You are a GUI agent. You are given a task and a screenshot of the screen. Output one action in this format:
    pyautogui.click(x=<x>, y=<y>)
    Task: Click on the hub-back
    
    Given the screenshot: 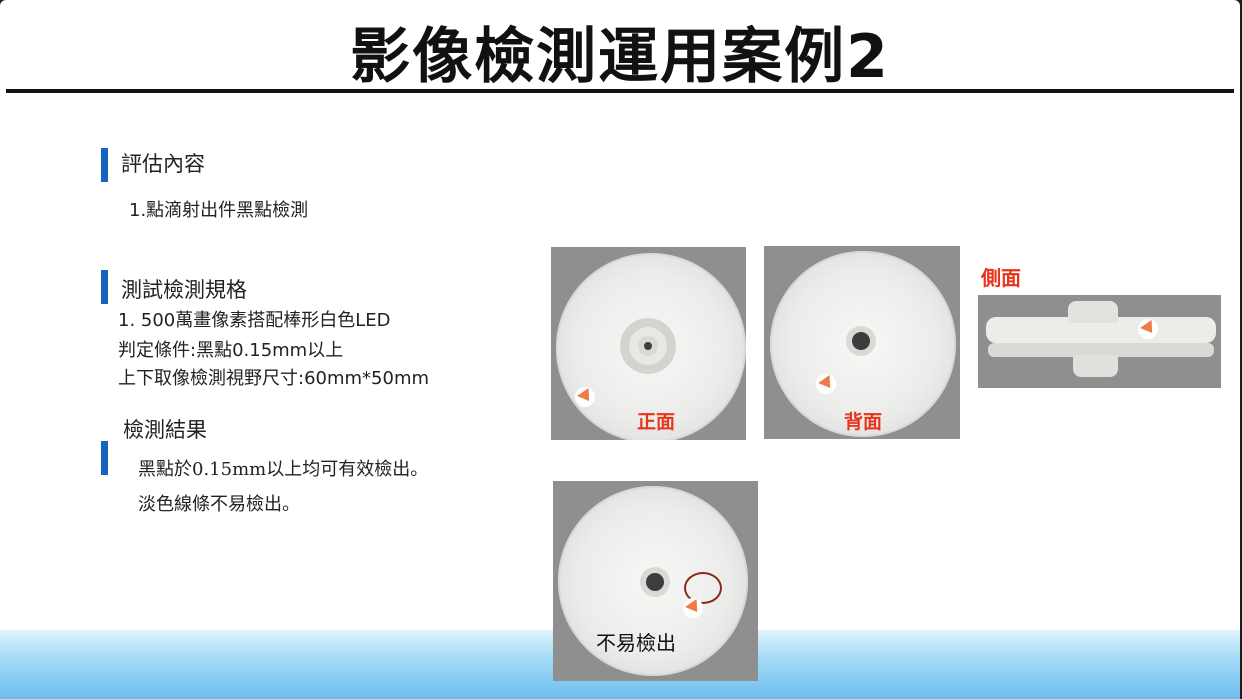 What is the action you would take?
    pyautogui.click(x=861, y=341)
    